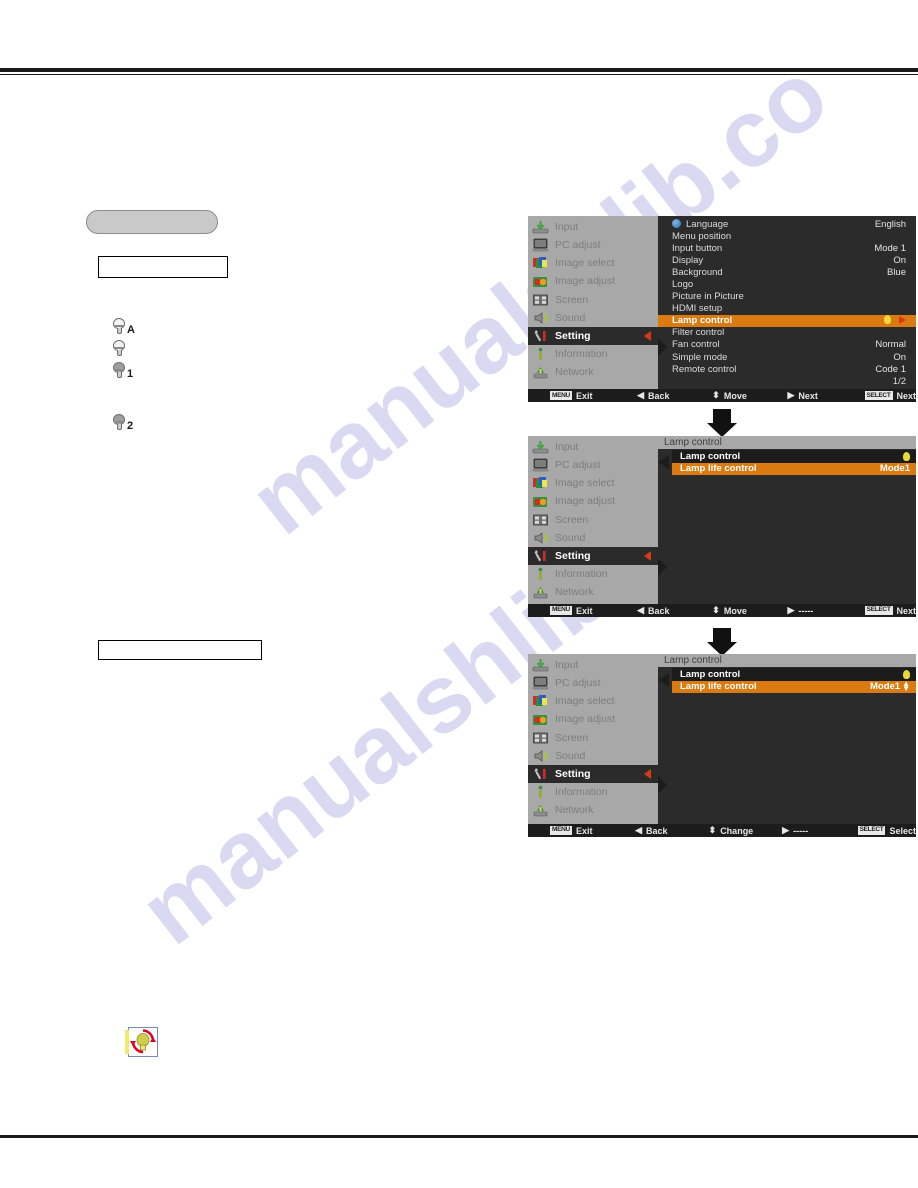 The width and height of the screenshot is (918, 1188). What do you see at coordinates (787, 297) in the screenshot?
I see `menu-row: Picture in Picture` at bounding box center [787, 297].